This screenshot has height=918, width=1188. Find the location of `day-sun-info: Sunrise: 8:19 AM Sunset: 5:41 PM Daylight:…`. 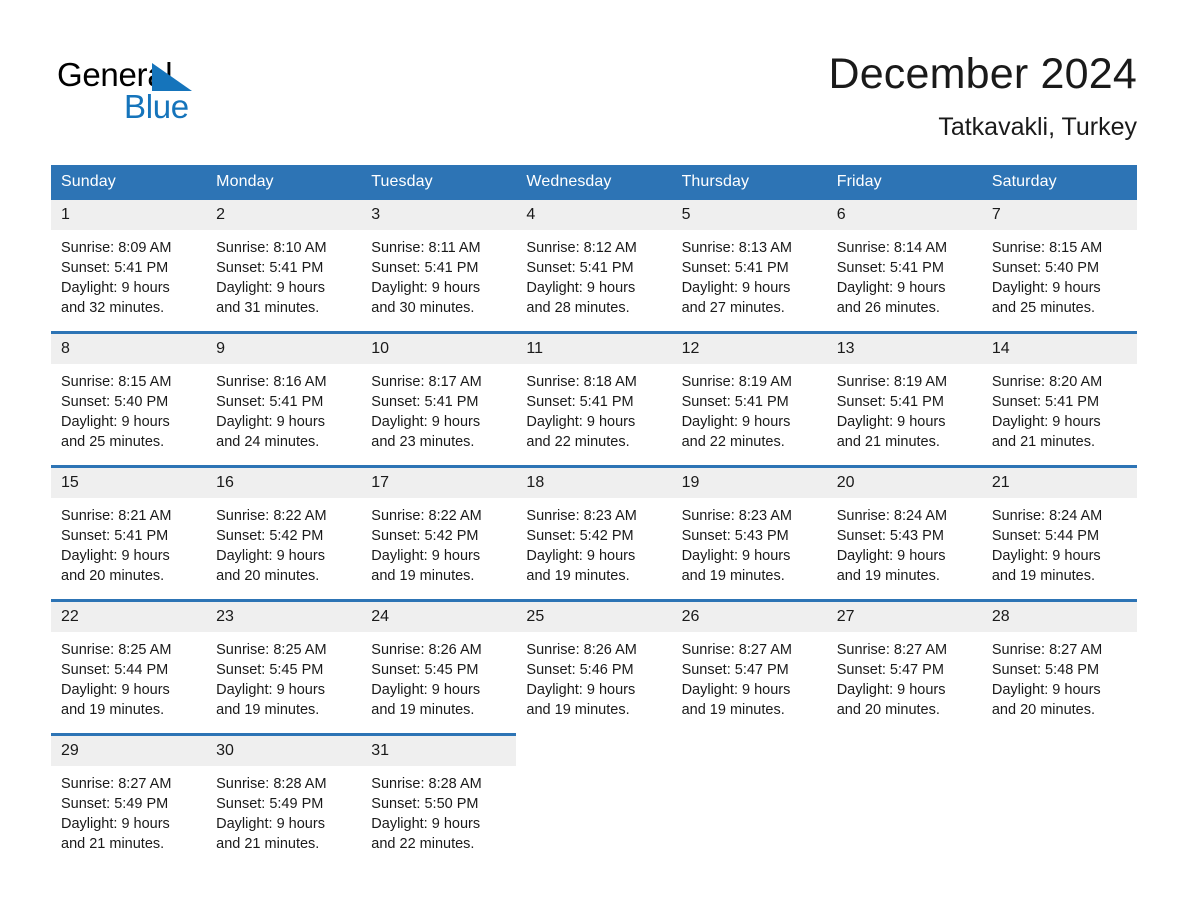

day-sun-info: Sunrise: 8:19 AM Sunset: 5:41 PM Daylight:… is located at coordinates (904, 408).